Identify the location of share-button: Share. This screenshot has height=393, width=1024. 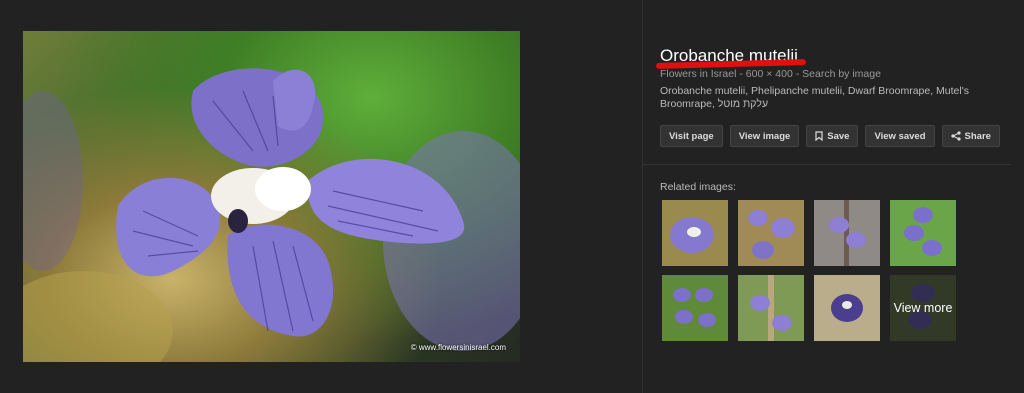
(970, 136).